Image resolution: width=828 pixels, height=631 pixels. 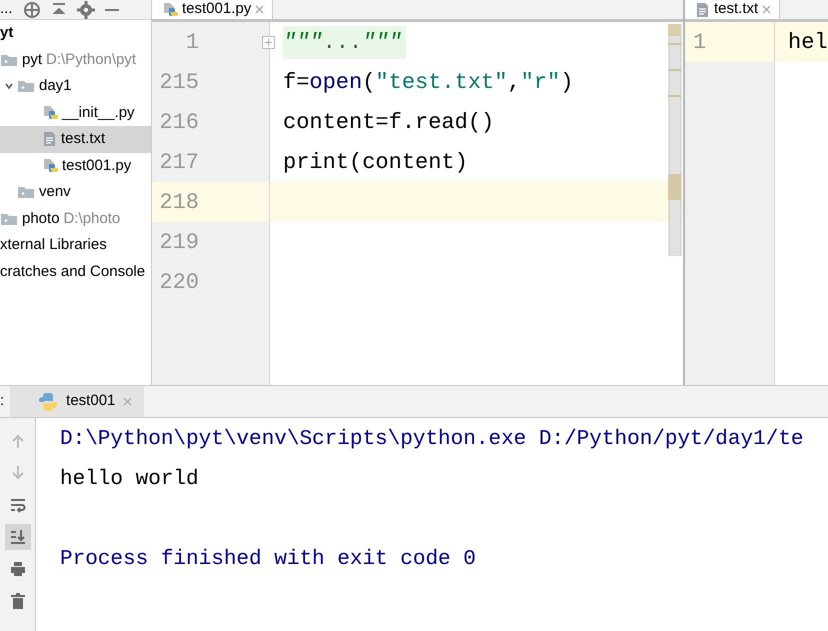 I want to click on gear-icon, so click(x=85, y=9).